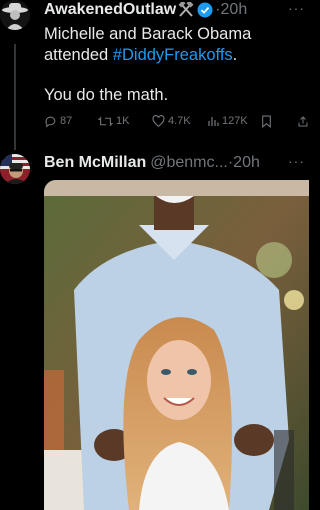 This screenshot has width=320, height=510. I want to click on tweet-text-fragment: ., so click(235, 55).